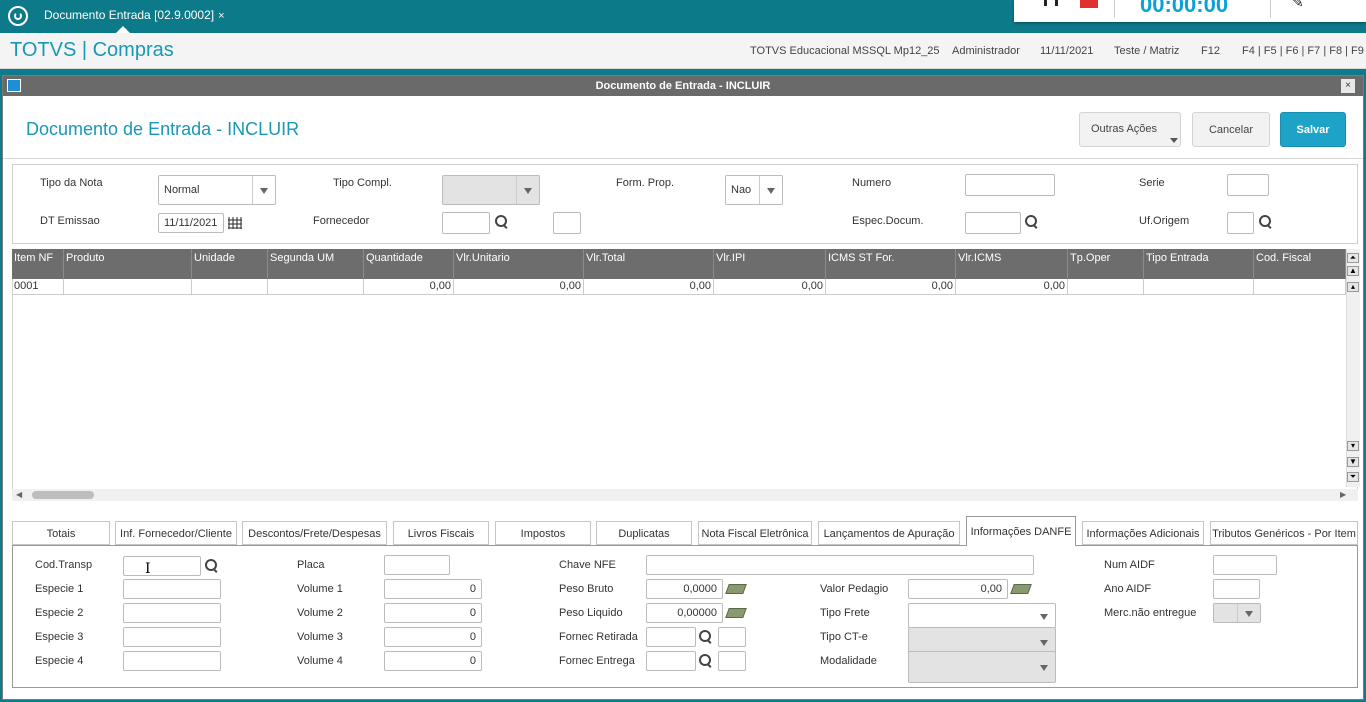 The image size is (1366, 702). What do you see at coordinates (1313, 129) in the screenshot?
I see `save-button: Salvar` at bounding box center [1313, 129].